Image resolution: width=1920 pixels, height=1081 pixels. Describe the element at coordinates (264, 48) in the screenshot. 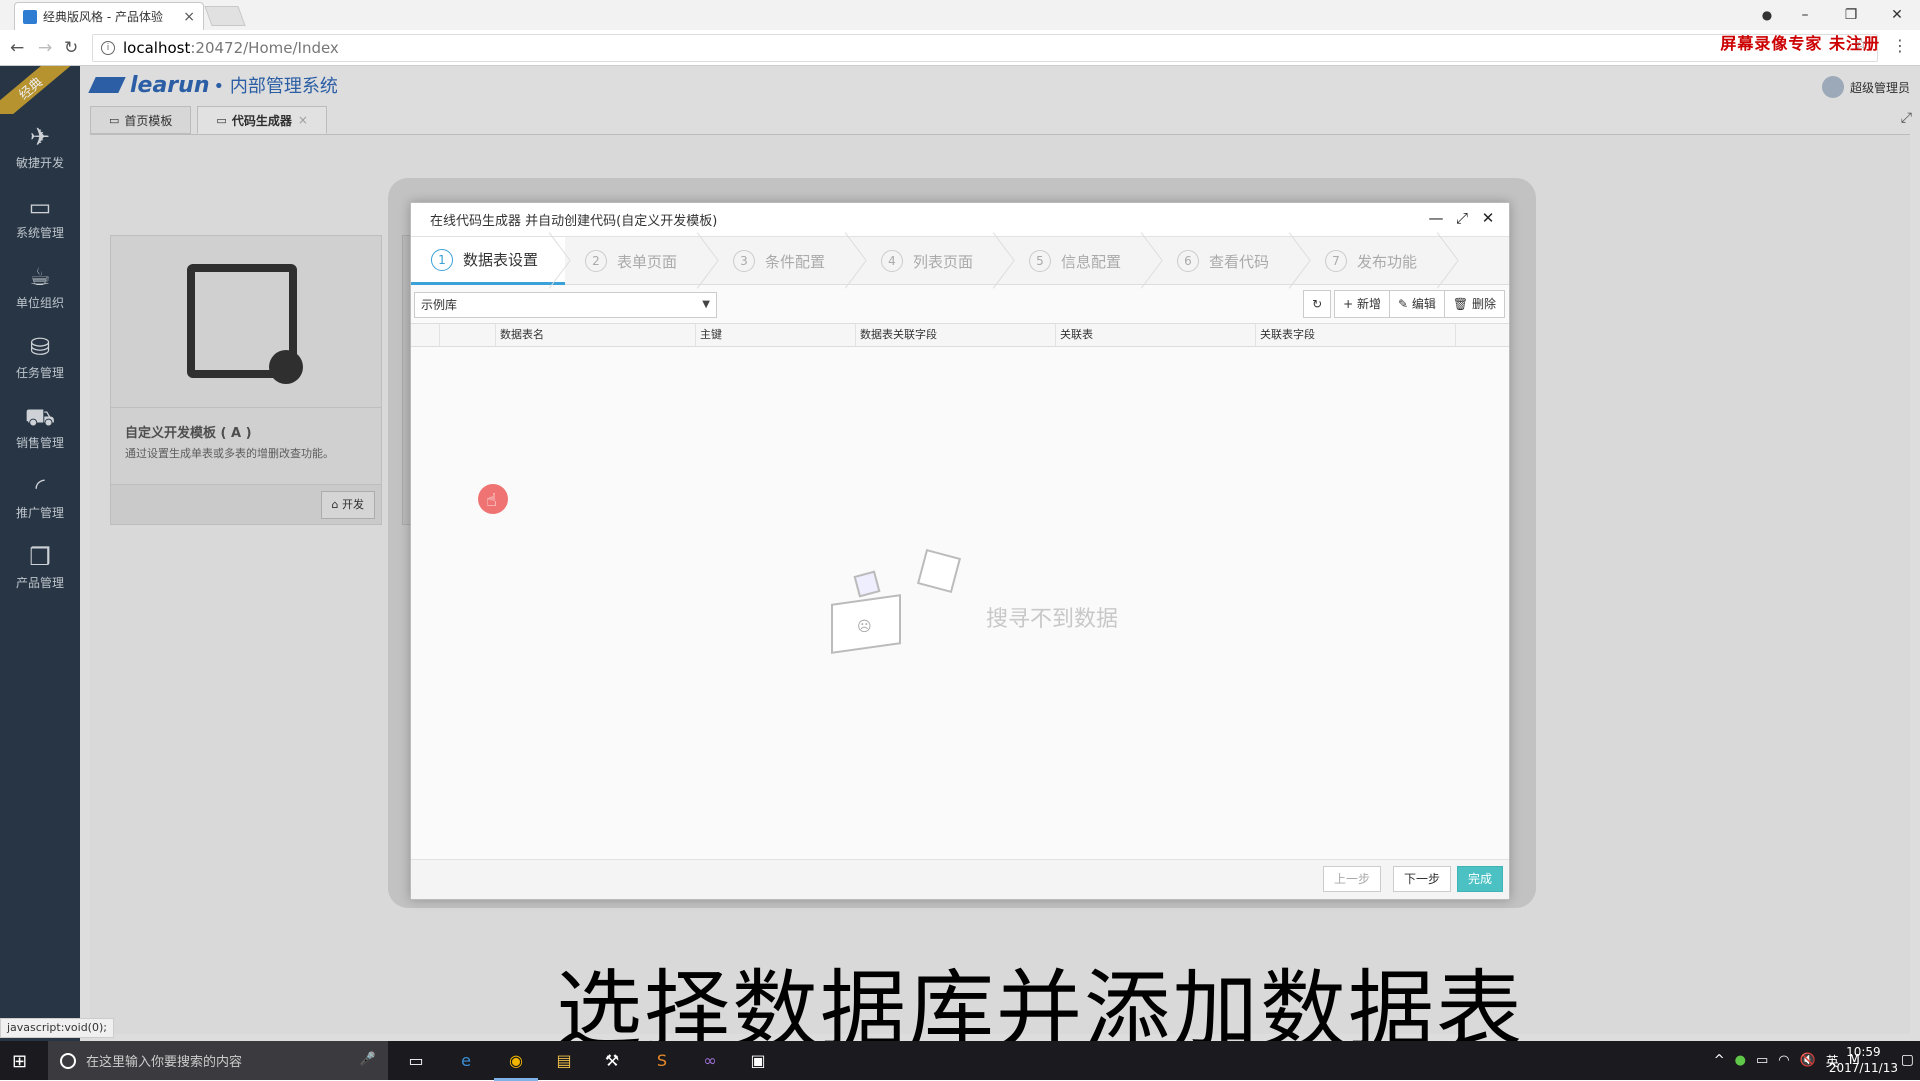

I see `url-path: :20472/Home/Index` at that location.